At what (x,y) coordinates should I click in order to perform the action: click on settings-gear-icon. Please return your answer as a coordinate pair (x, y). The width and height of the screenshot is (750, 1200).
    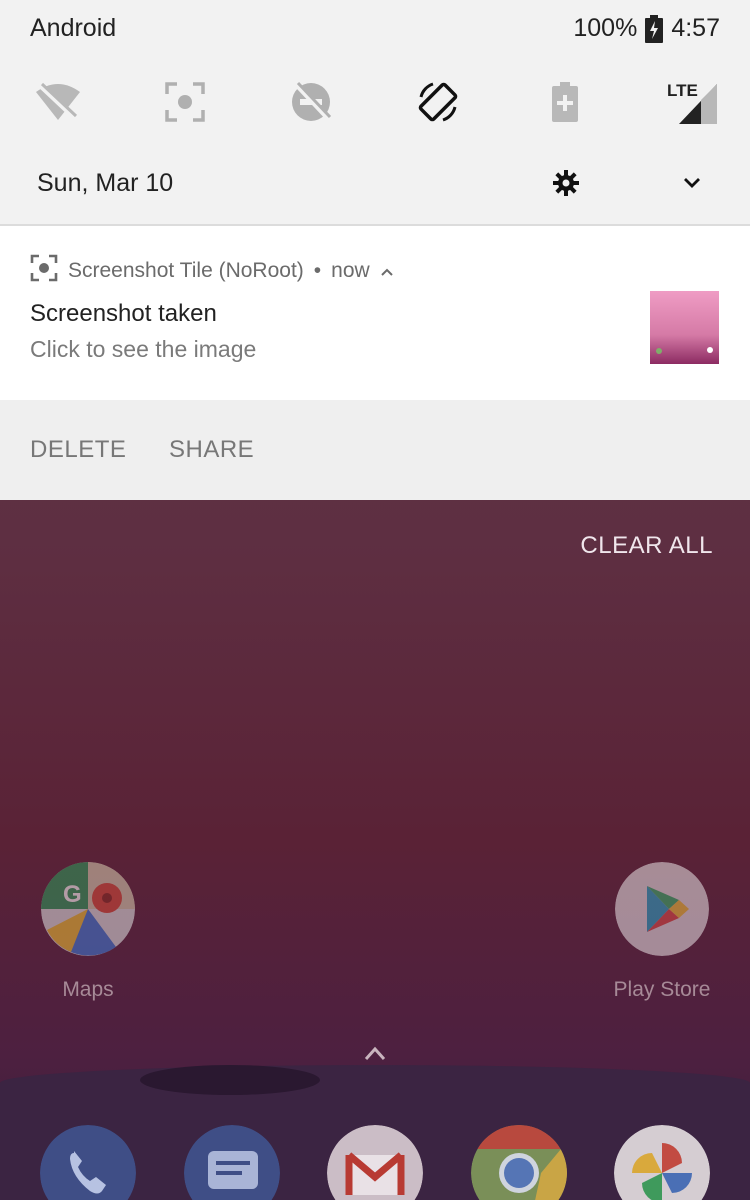
    Looking at the image, I should click on (566, 183).